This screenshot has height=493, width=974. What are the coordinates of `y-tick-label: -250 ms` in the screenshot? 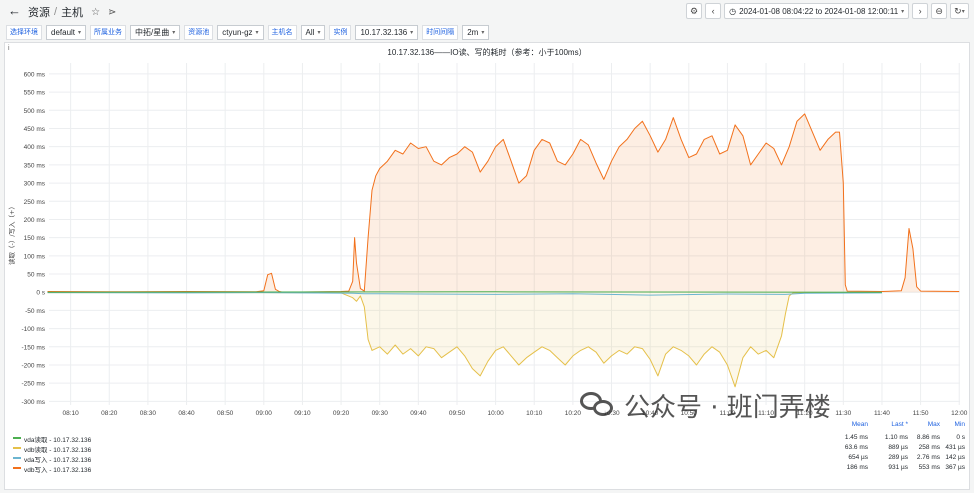 It's located at (34, 384).